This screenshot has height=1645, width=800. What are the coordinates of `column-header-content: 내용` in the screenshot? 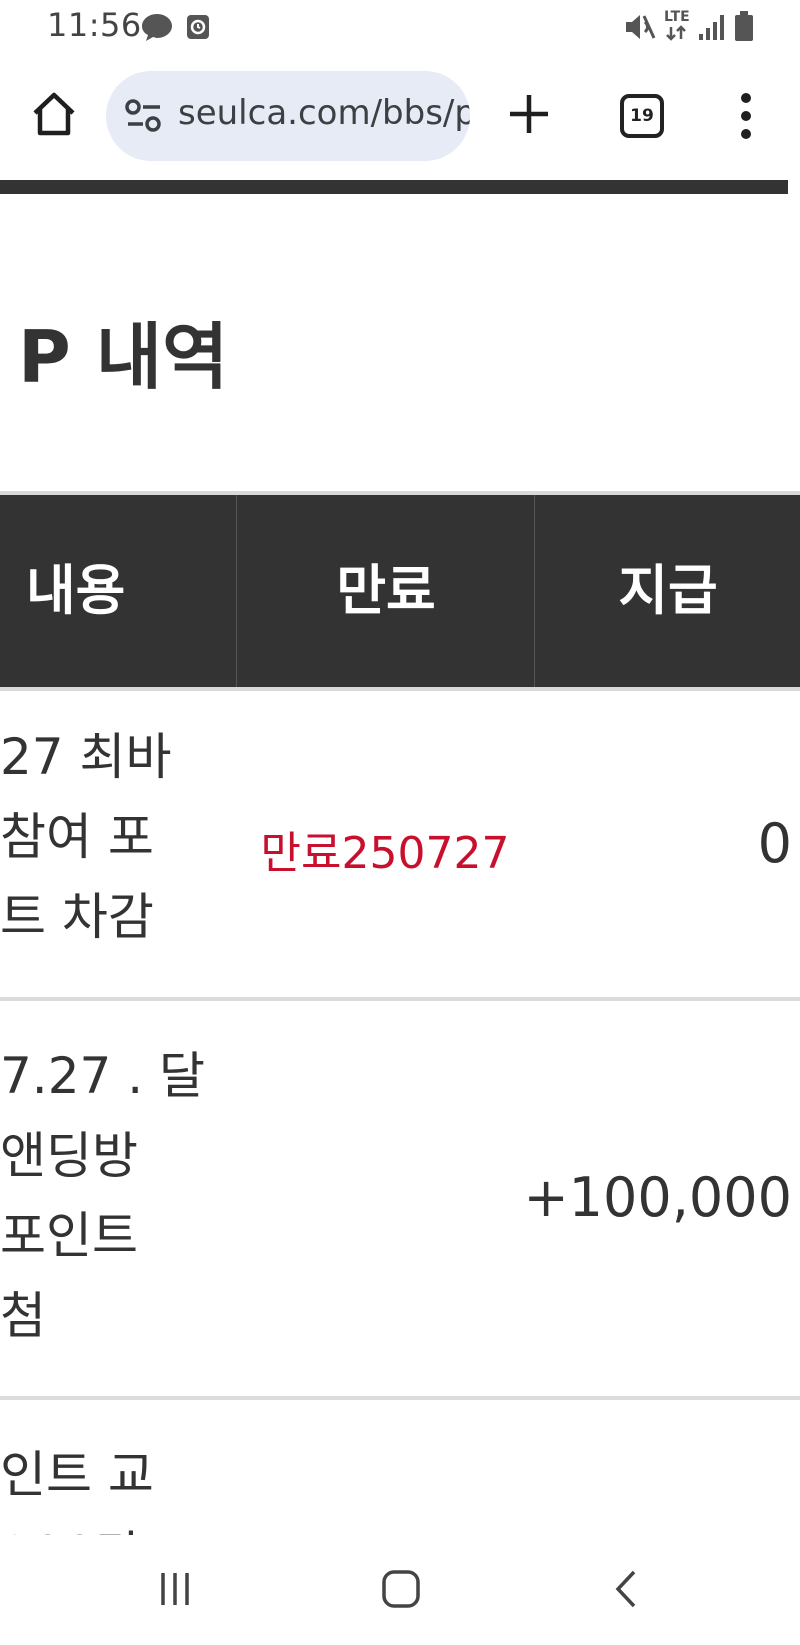 It's located at (76, 590).